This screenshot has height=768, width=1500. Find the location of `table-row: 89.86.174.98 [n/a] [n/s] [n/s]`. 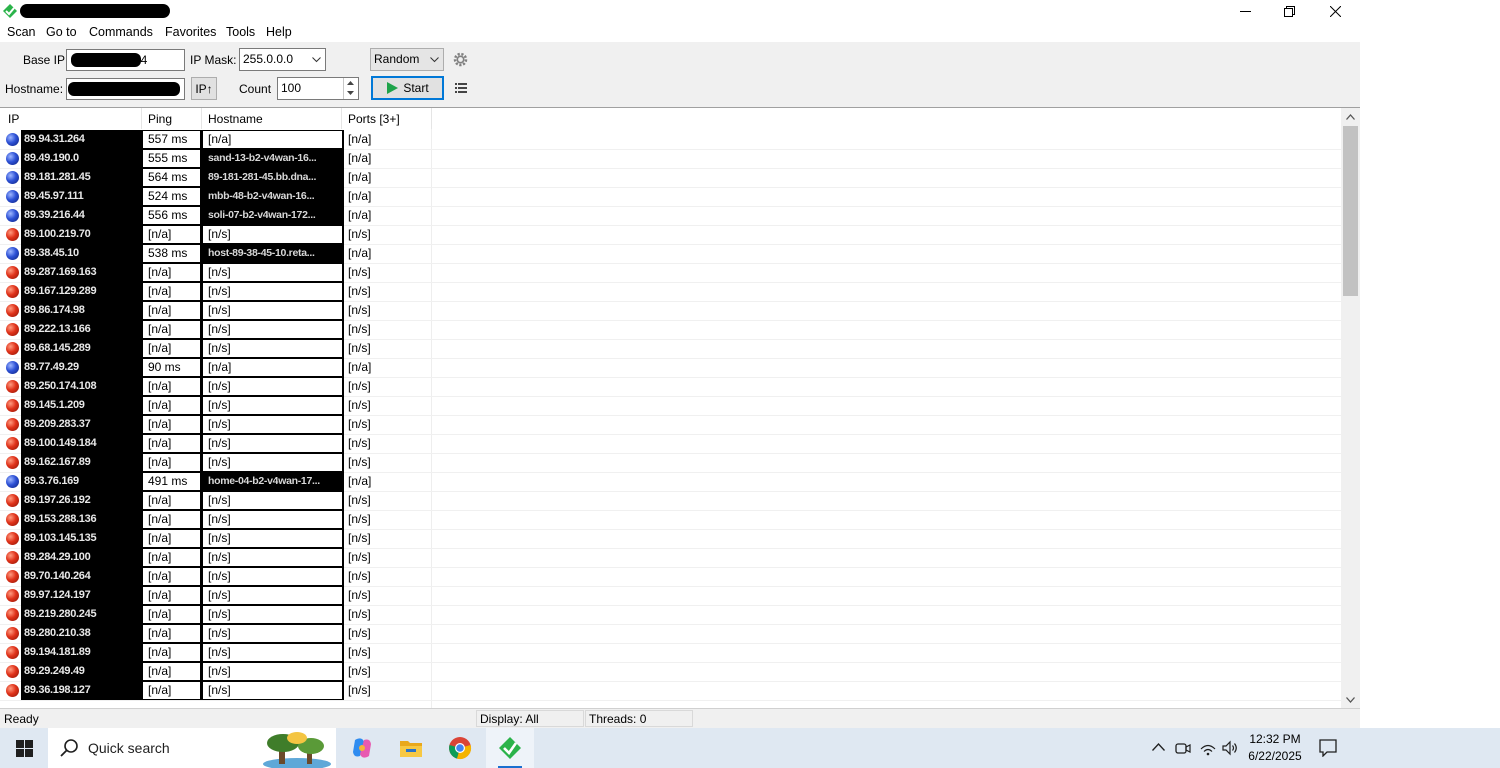

table-row: 89.86.174.98 [n/a] [n/s] [n/s] is located at coordinates (670, 311).